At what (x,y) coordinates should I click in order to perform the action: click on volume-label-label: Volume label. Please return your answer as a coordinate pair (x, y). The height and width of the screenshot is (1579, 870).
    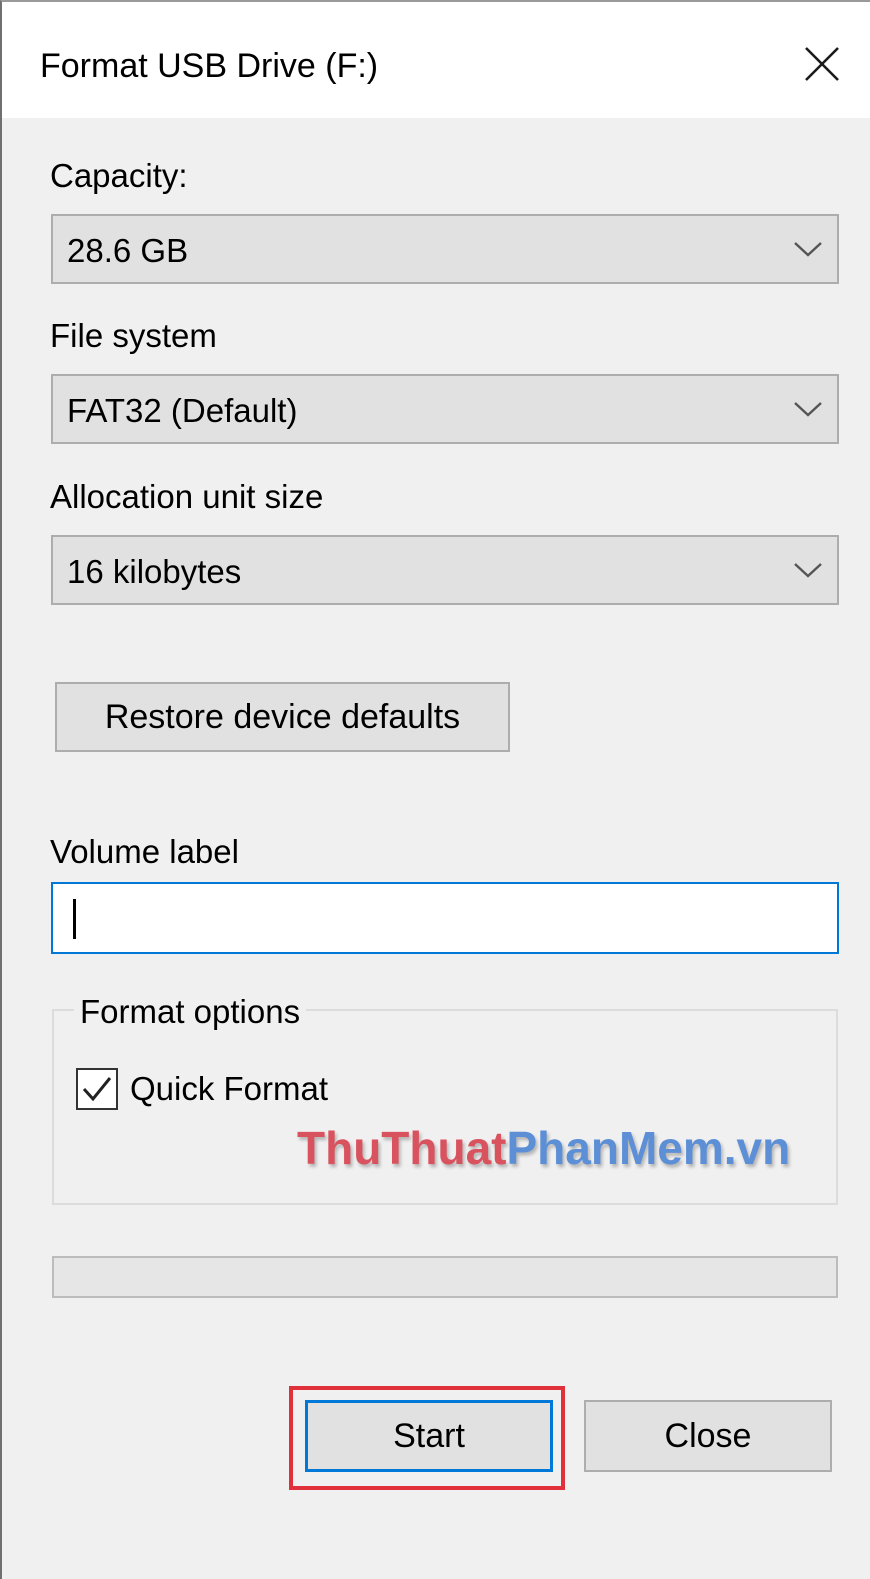
    Looking at the image, I should click on (144, 851).